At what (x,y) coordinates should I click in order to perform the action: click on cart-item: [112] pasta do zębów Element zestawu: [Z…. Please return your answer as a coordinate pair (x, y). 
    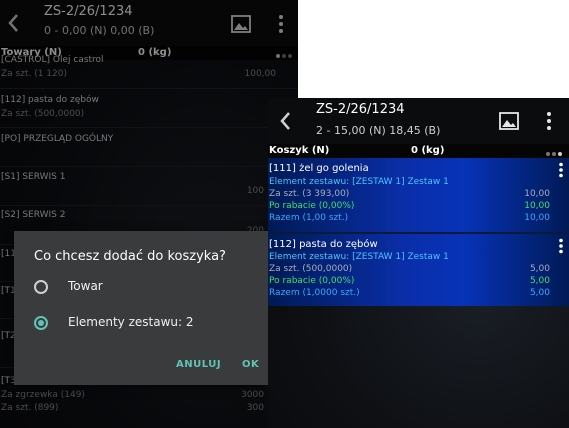
    Looking at the image, I should click on (418, 270).